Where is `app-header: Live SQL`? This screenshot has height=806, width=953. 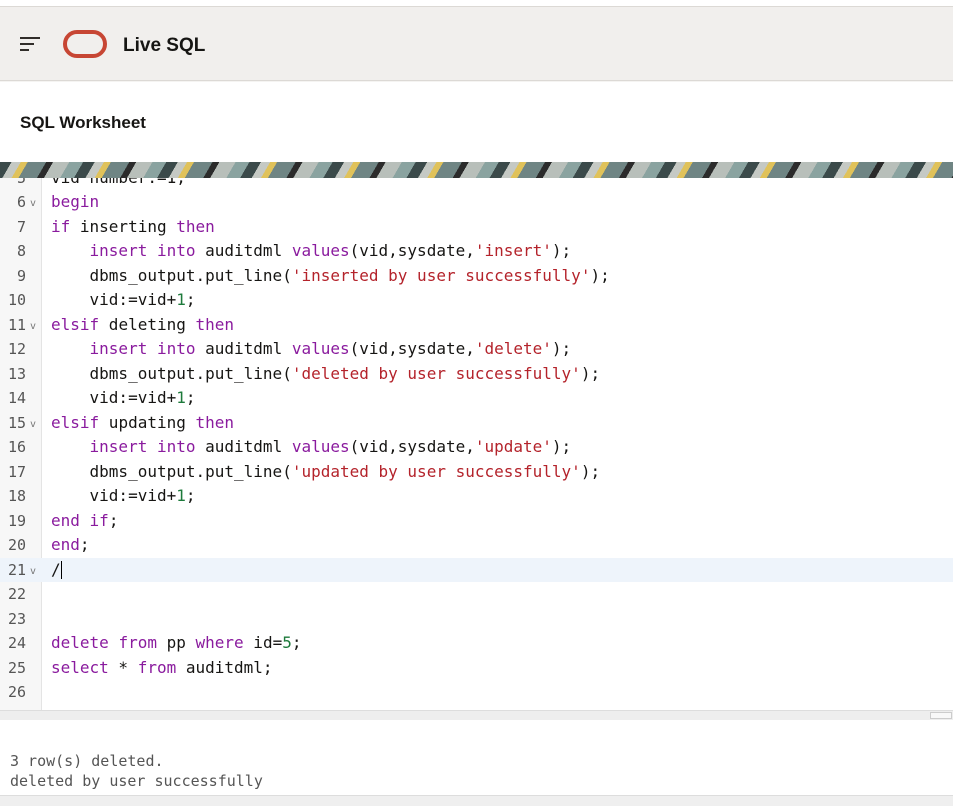
app-header: Live SQL is located at coordinates (476, 43).